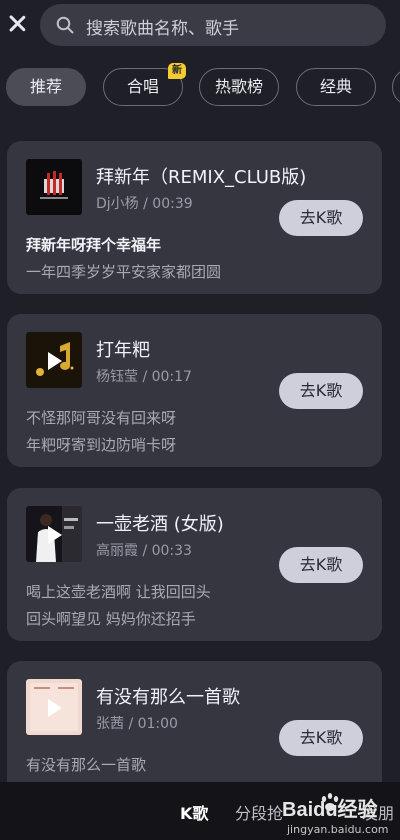 This screenshot has width=400, height=840. Describe the element at coordinates (194, 812) in the screenshot. I see `nav-k-song: K歌` at that location.